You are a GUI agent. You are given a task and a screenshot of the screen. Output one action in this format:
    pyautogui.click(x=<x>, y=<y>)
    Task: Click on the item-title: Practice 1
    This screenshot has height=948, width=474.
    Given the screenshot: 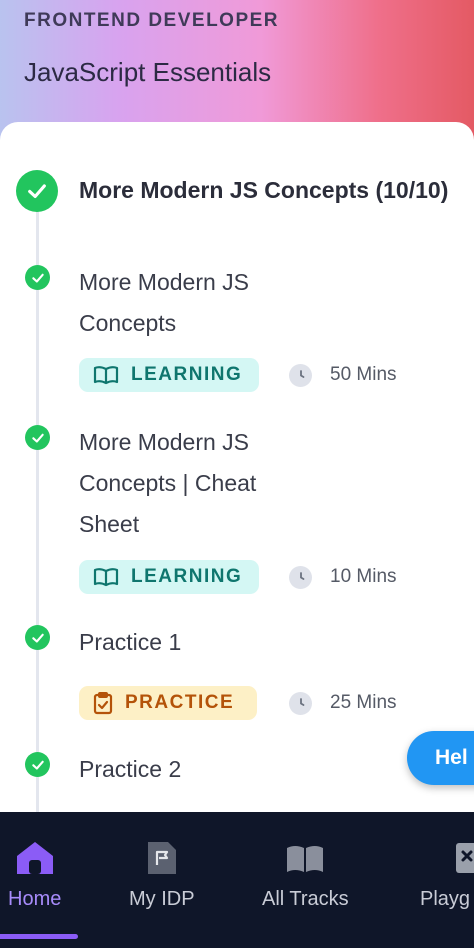 What is the action you would take?
    pyautogui.click(x=194, y=642)
    